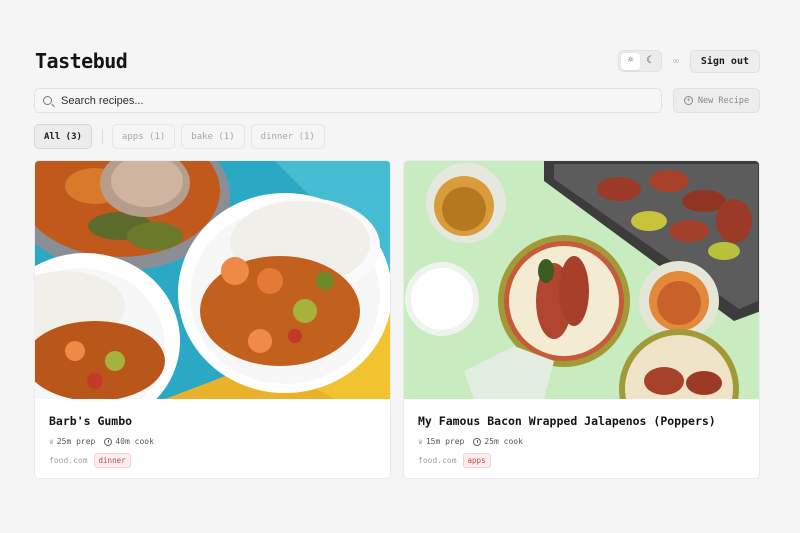 Image resolution: width=800 pixels, height=533 pixels. What do you see at coordinates (723, 100) in the screenshot?
I see `new-recipe-label: New Recipe` at bounding box center [723, 100].